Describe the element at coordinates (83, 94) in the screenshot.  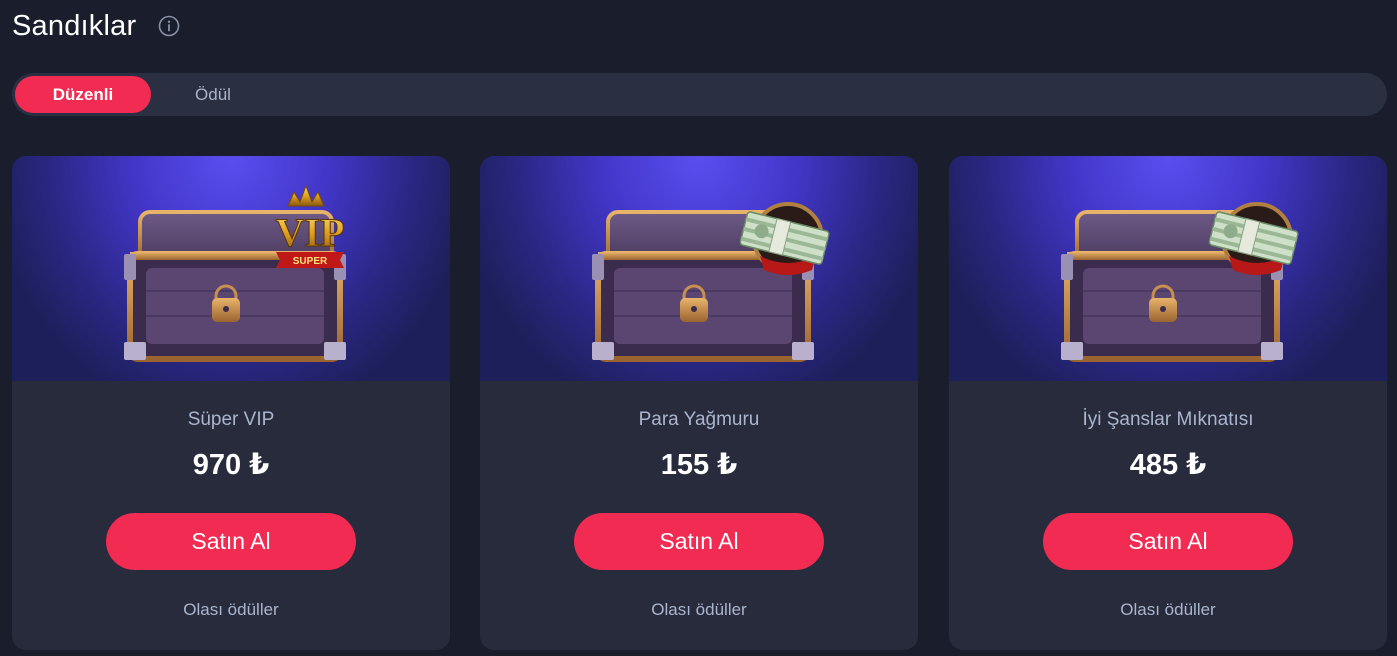
I see `tab-regular: Düzenli` at that location.